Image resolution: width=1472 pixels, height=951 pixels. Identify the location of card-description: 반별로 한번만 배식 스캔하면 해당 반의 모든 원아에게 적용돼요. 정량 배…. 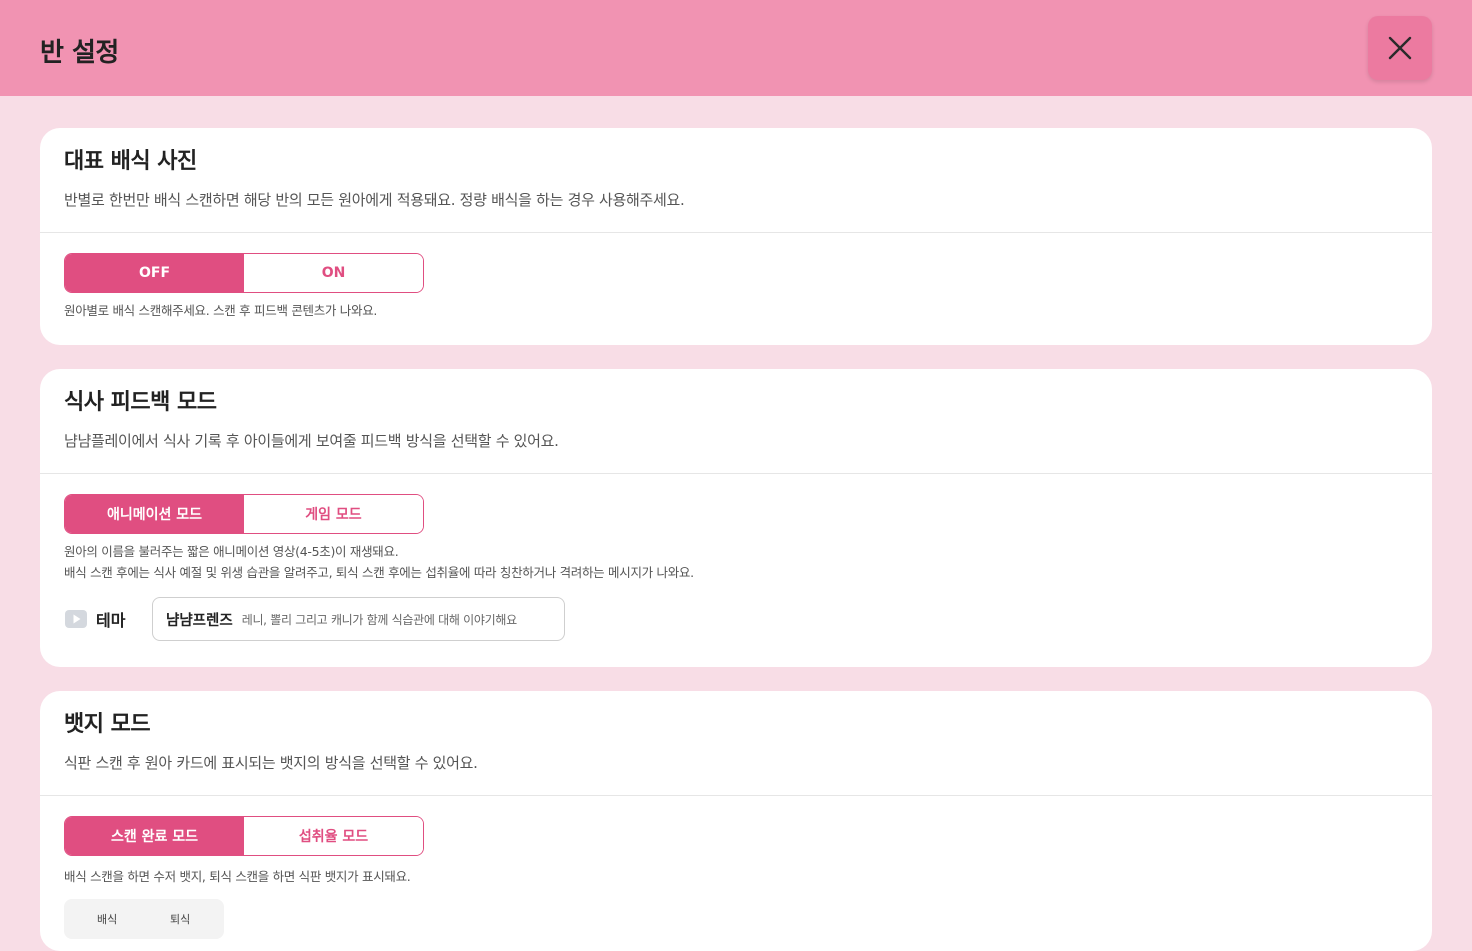
(374, 200).